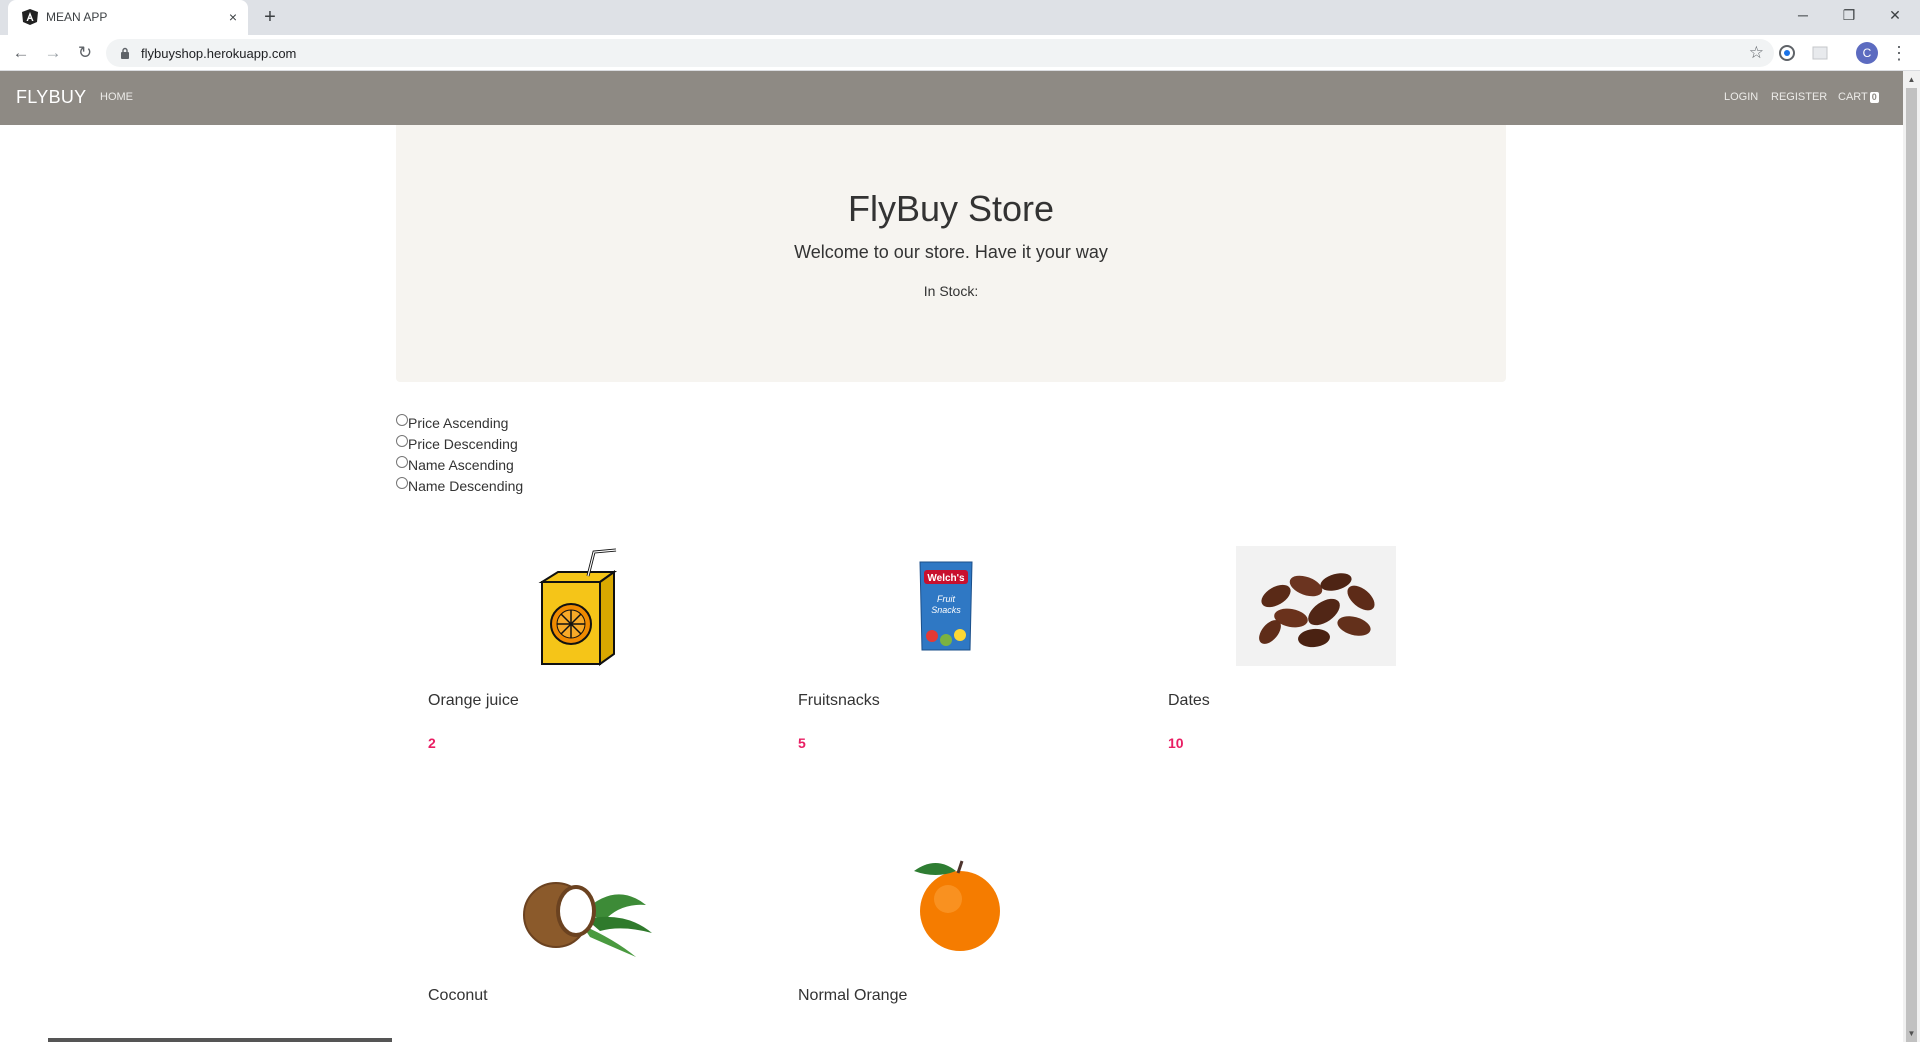 The height and width of the screenshot is (1042, 1920). Describe the element at coordinates (458, 996) in the screenshot. I see `product-name: Coconut` at that location.